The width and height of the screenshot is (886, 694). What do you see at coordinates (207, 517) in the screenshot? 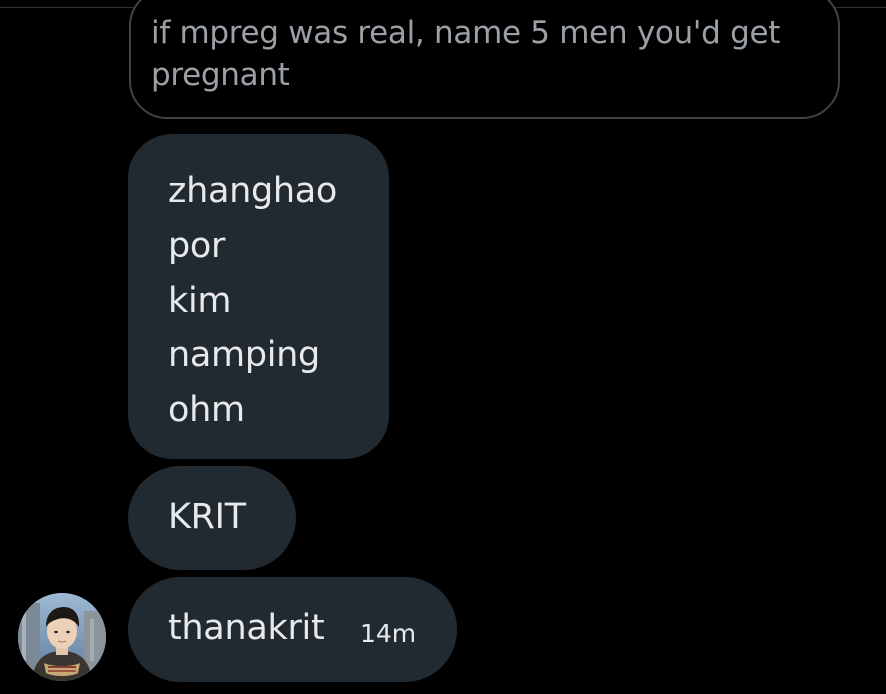
I see `message-text: KRIT` at bounding box center [207, 517].